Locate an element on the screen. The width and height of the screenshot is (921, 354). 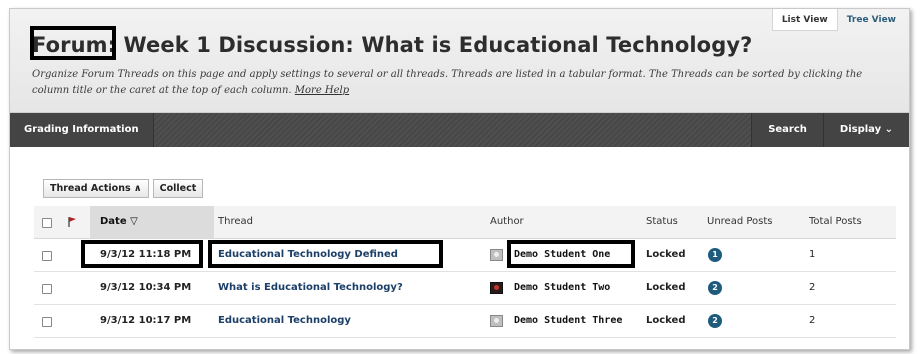
highlight-box-date is located at coordinates (142, 254).